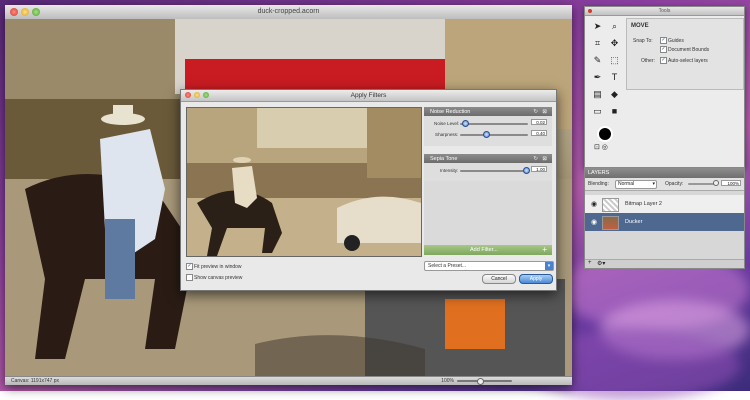 The width and height of the screenshot is (750, 400). I want to click on sepia-tone-body: Intensity: 1.00, so click(488, 172).